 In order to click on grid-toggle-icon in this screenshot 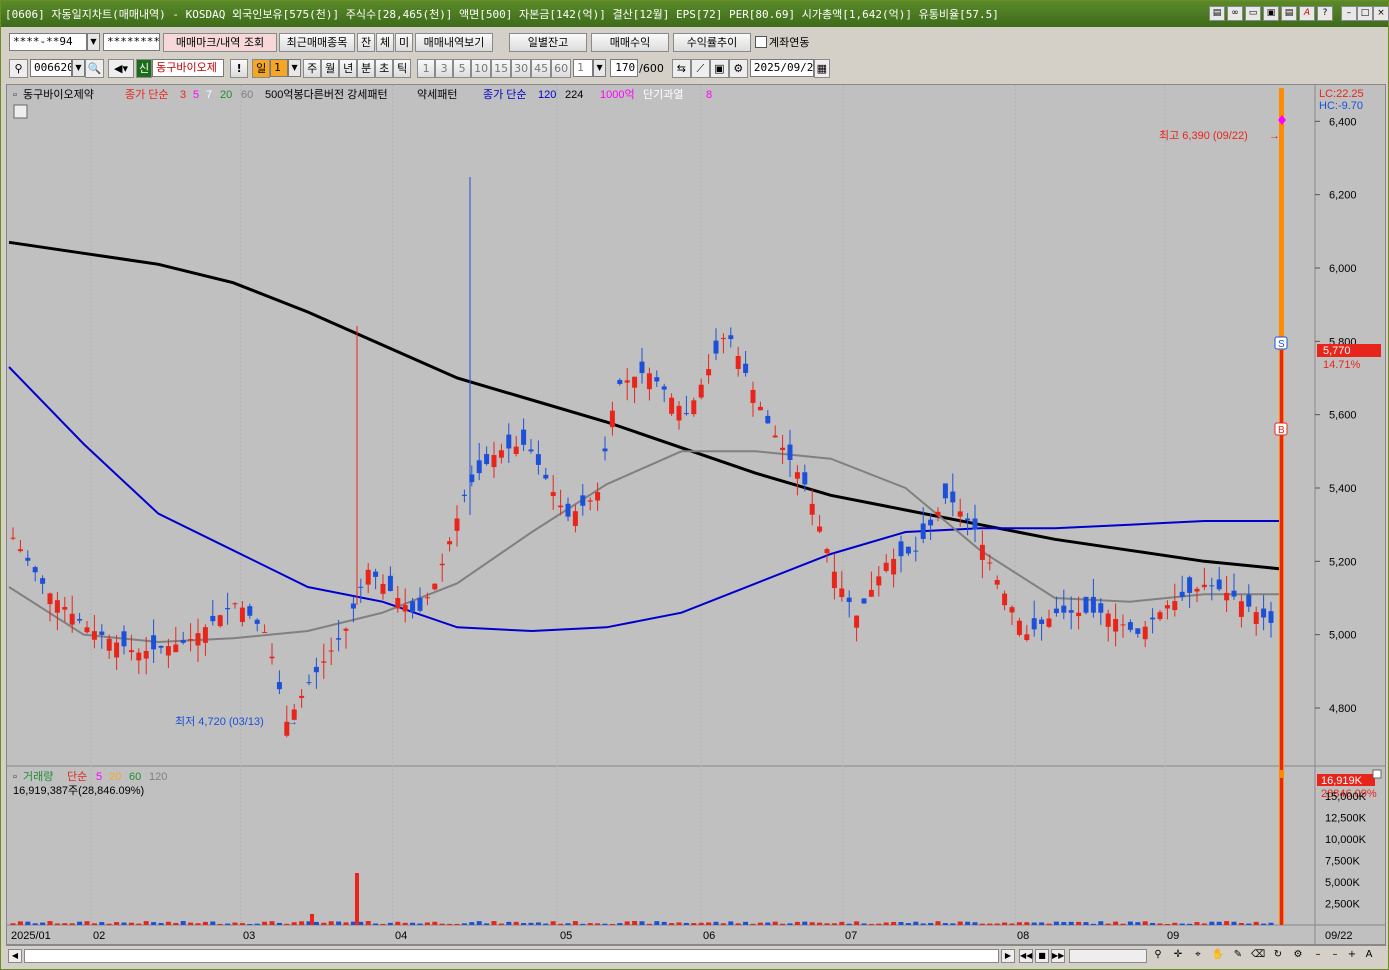, I will do `click(20, 111)`.